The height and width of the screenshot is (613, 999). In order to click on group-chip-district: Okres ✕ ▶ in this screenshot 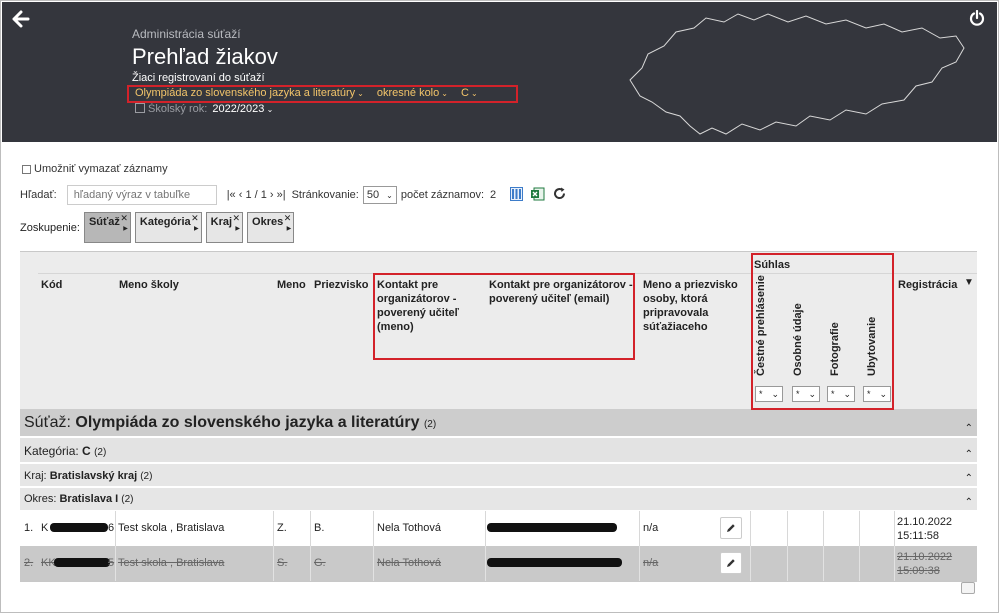, I will do `click(271, 227)`.